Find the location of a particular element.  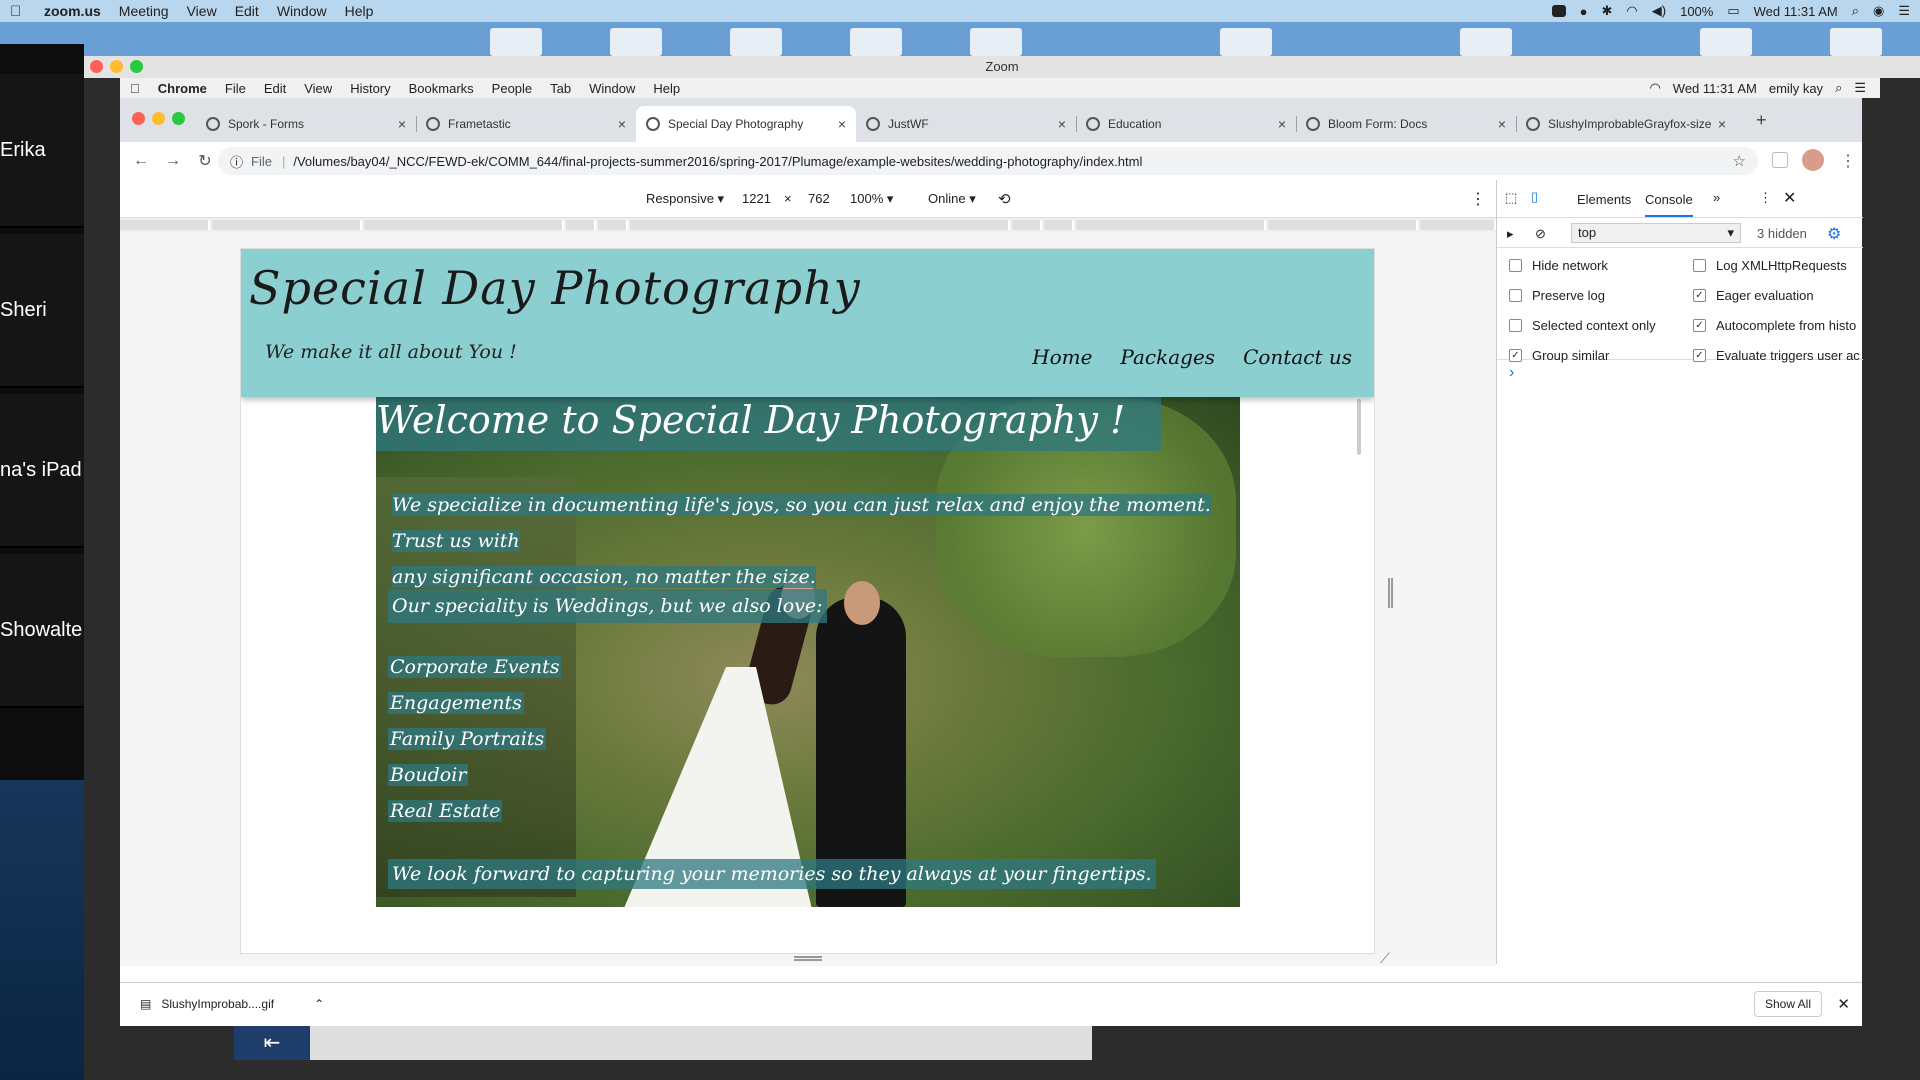

tab-special-day-photography: Special Day Photography × is located at coordinates (746, 124).